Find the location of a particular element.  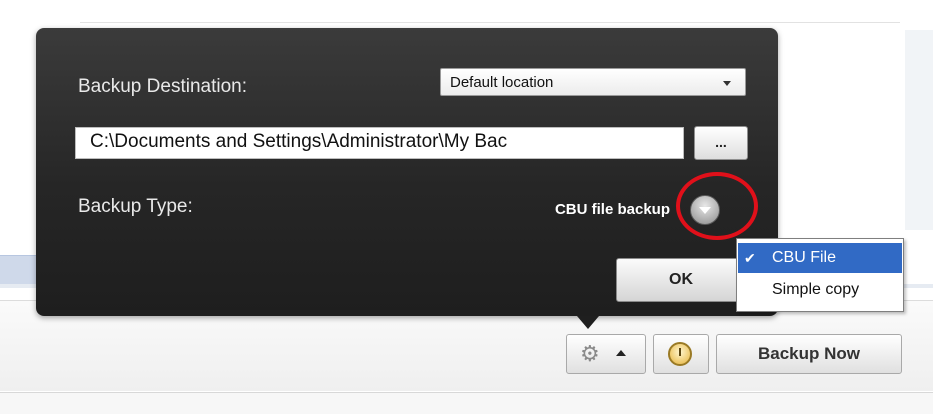

highlight-circle is located at coordinates (717, 206).